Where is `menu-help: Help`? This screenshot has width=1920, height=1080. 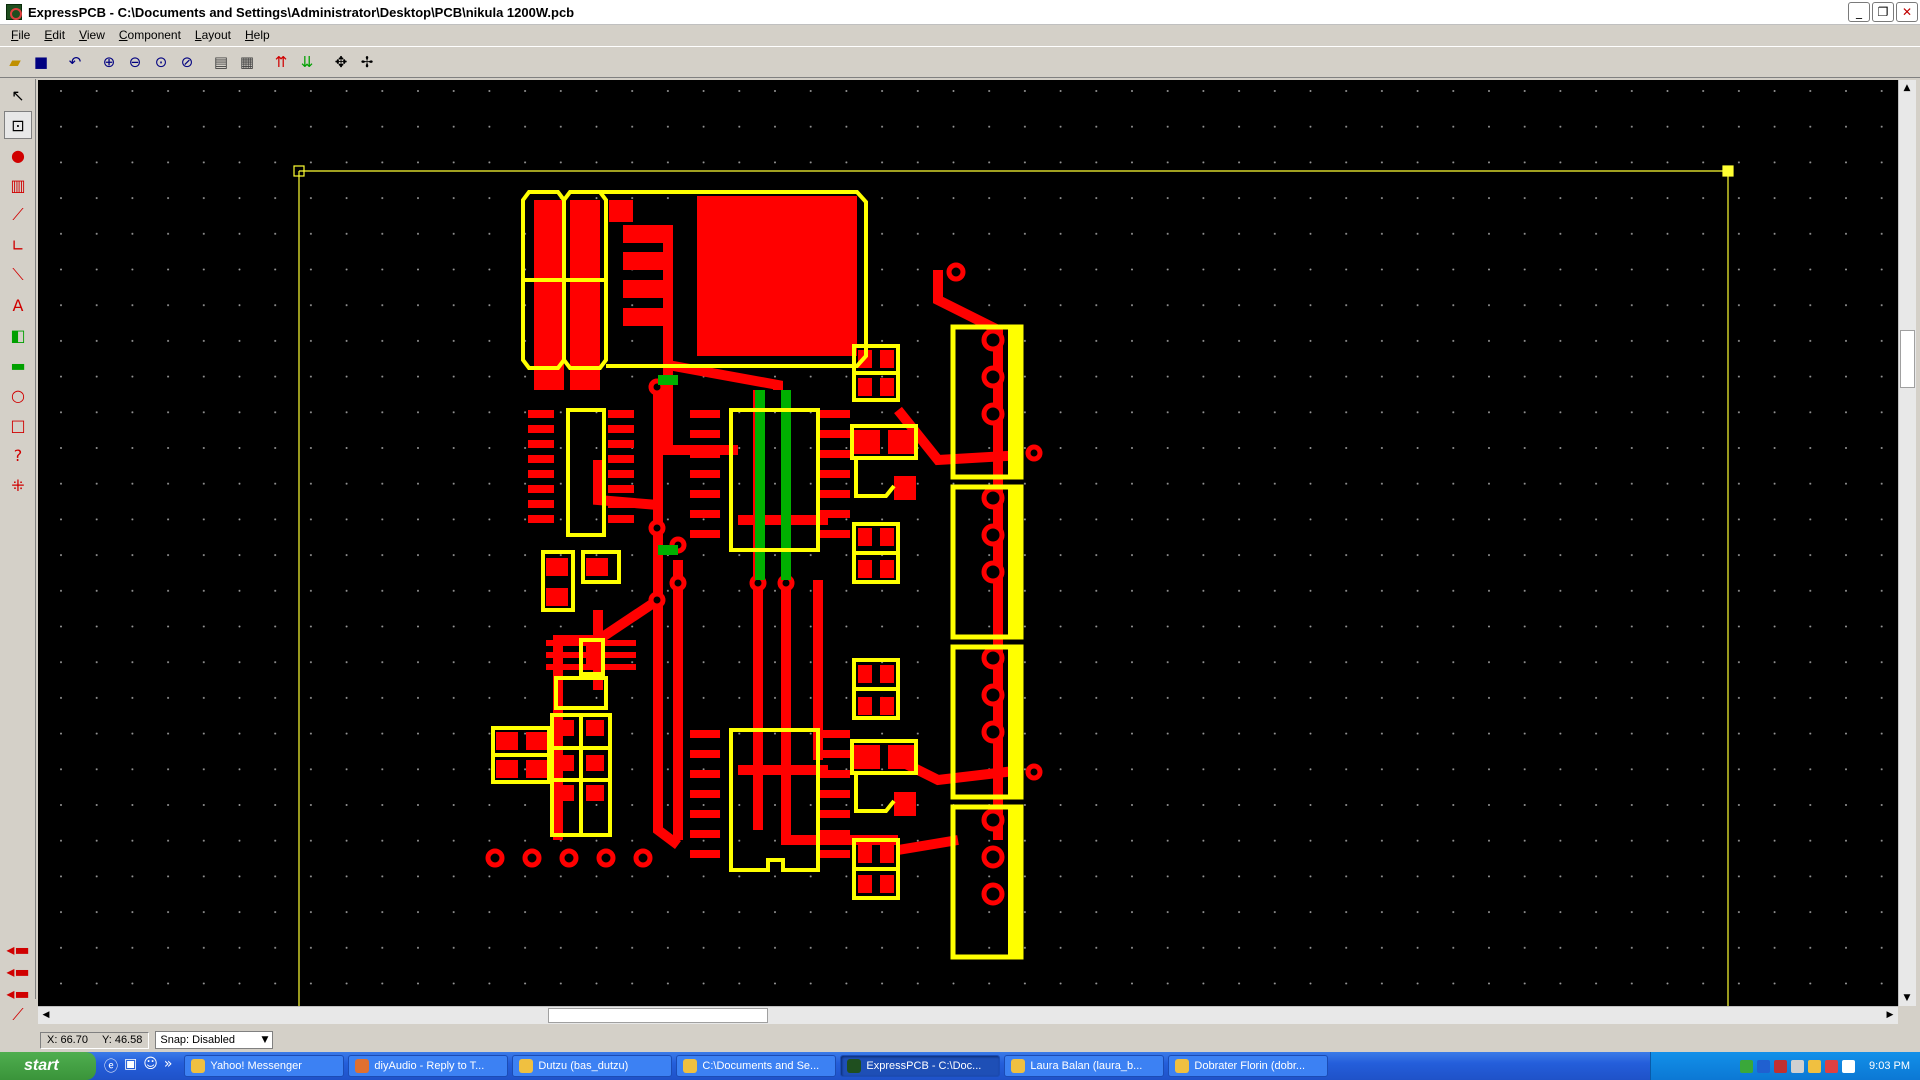 menu-help: Help is located at coordinates (257, 35).